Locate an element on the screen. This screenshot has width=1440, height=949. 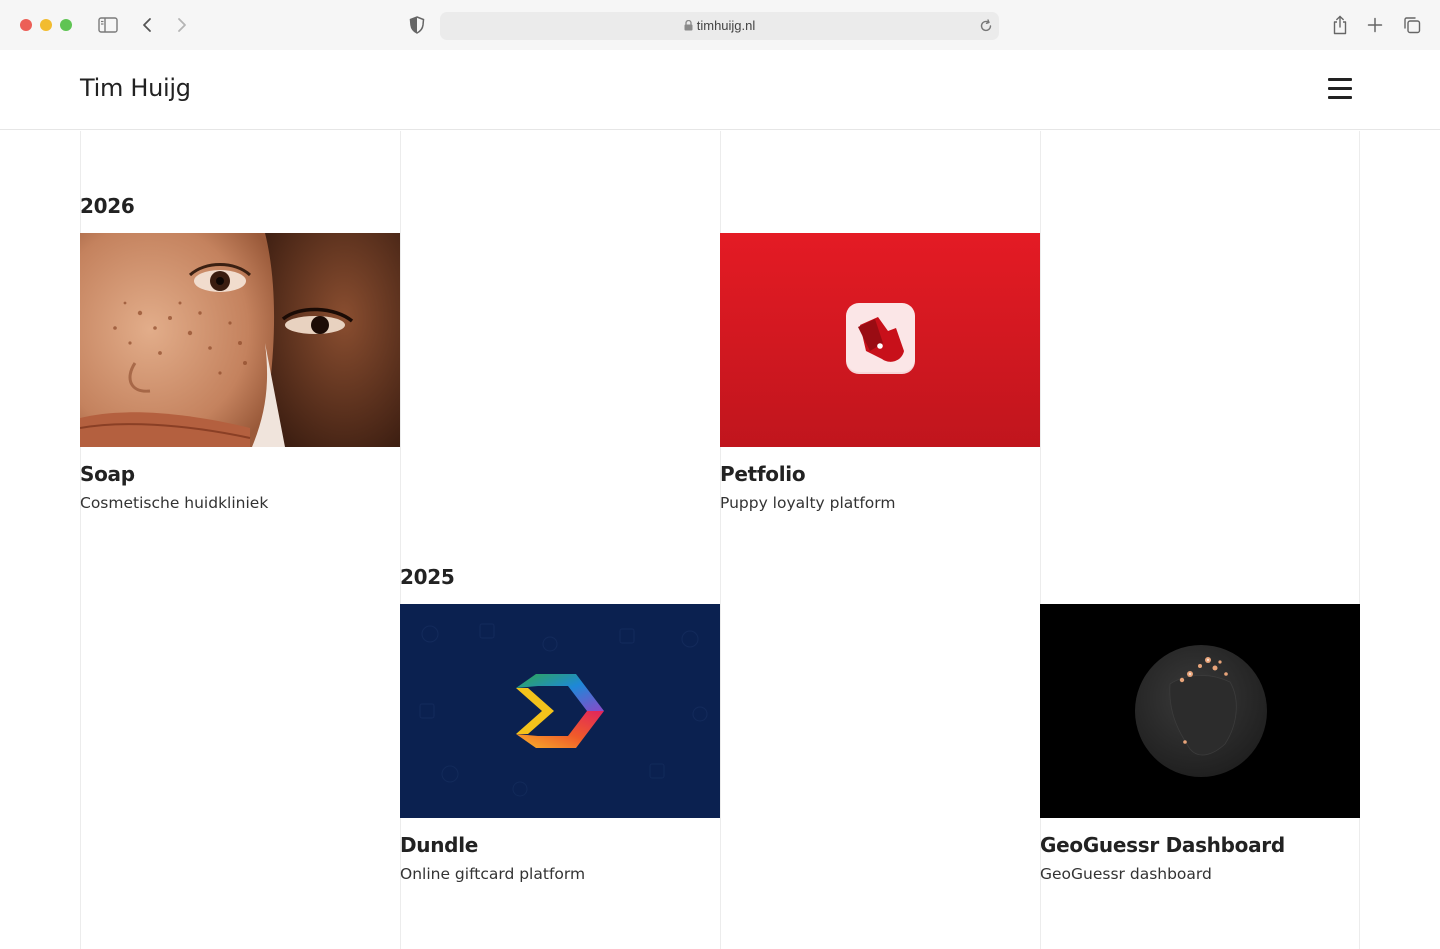
year-heading: 2026 is located at coordinates (107, 206).